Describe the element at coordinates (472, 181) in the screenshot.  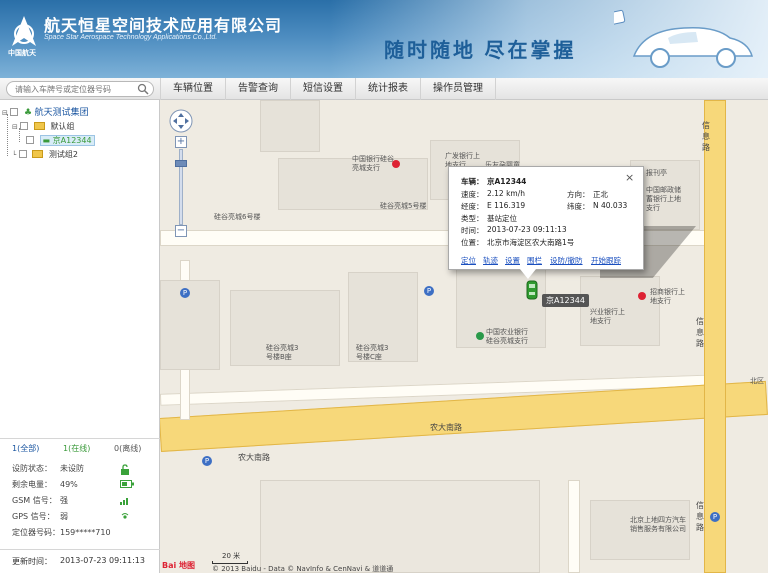
I see `plate-label: 车辆：` at that location.